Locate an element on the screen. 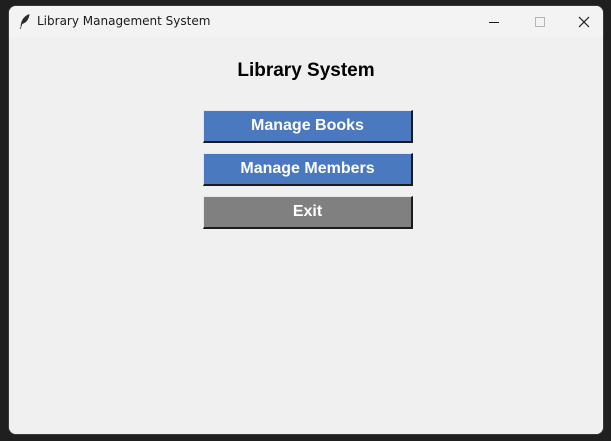 The image size is (611, 441). close-icon is located at coordinates (584, 22).